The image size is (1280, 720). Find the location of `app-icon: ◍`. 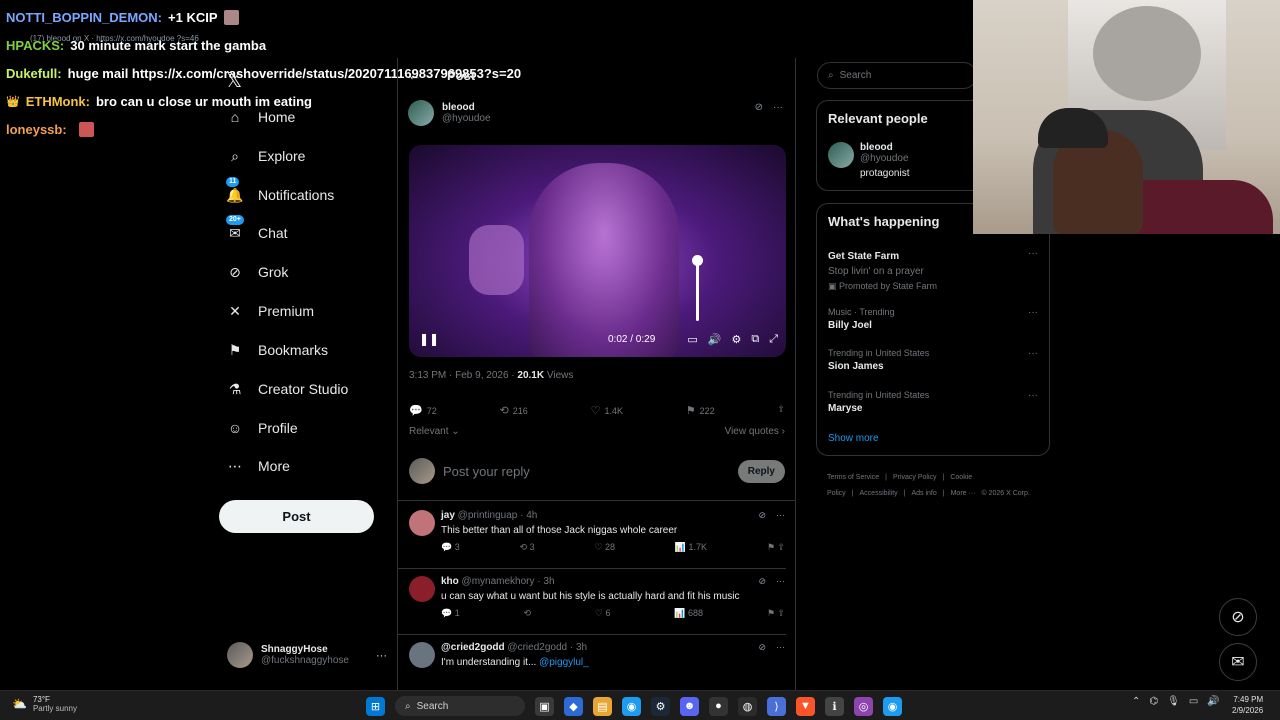

app-icon: ◍ is located at coordinates (747, 706).